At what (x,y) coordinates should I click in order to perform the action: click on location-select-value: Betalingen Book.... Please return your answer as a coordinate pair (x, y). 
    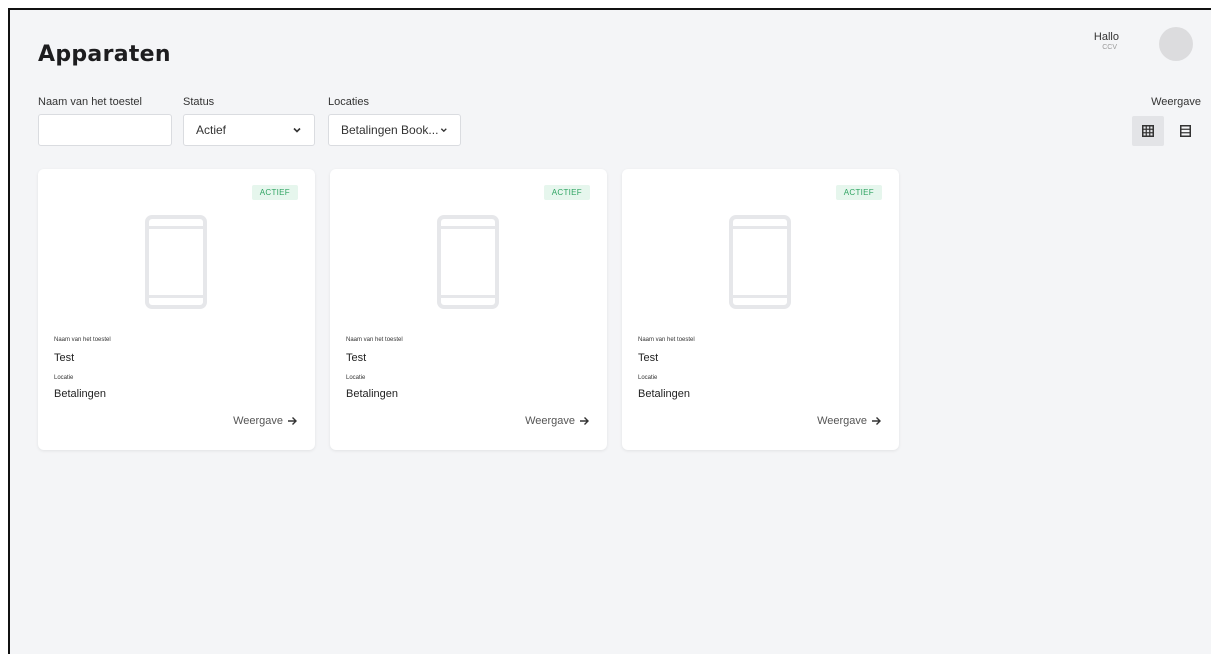
    Looking at the image, I should click on (390, 130).